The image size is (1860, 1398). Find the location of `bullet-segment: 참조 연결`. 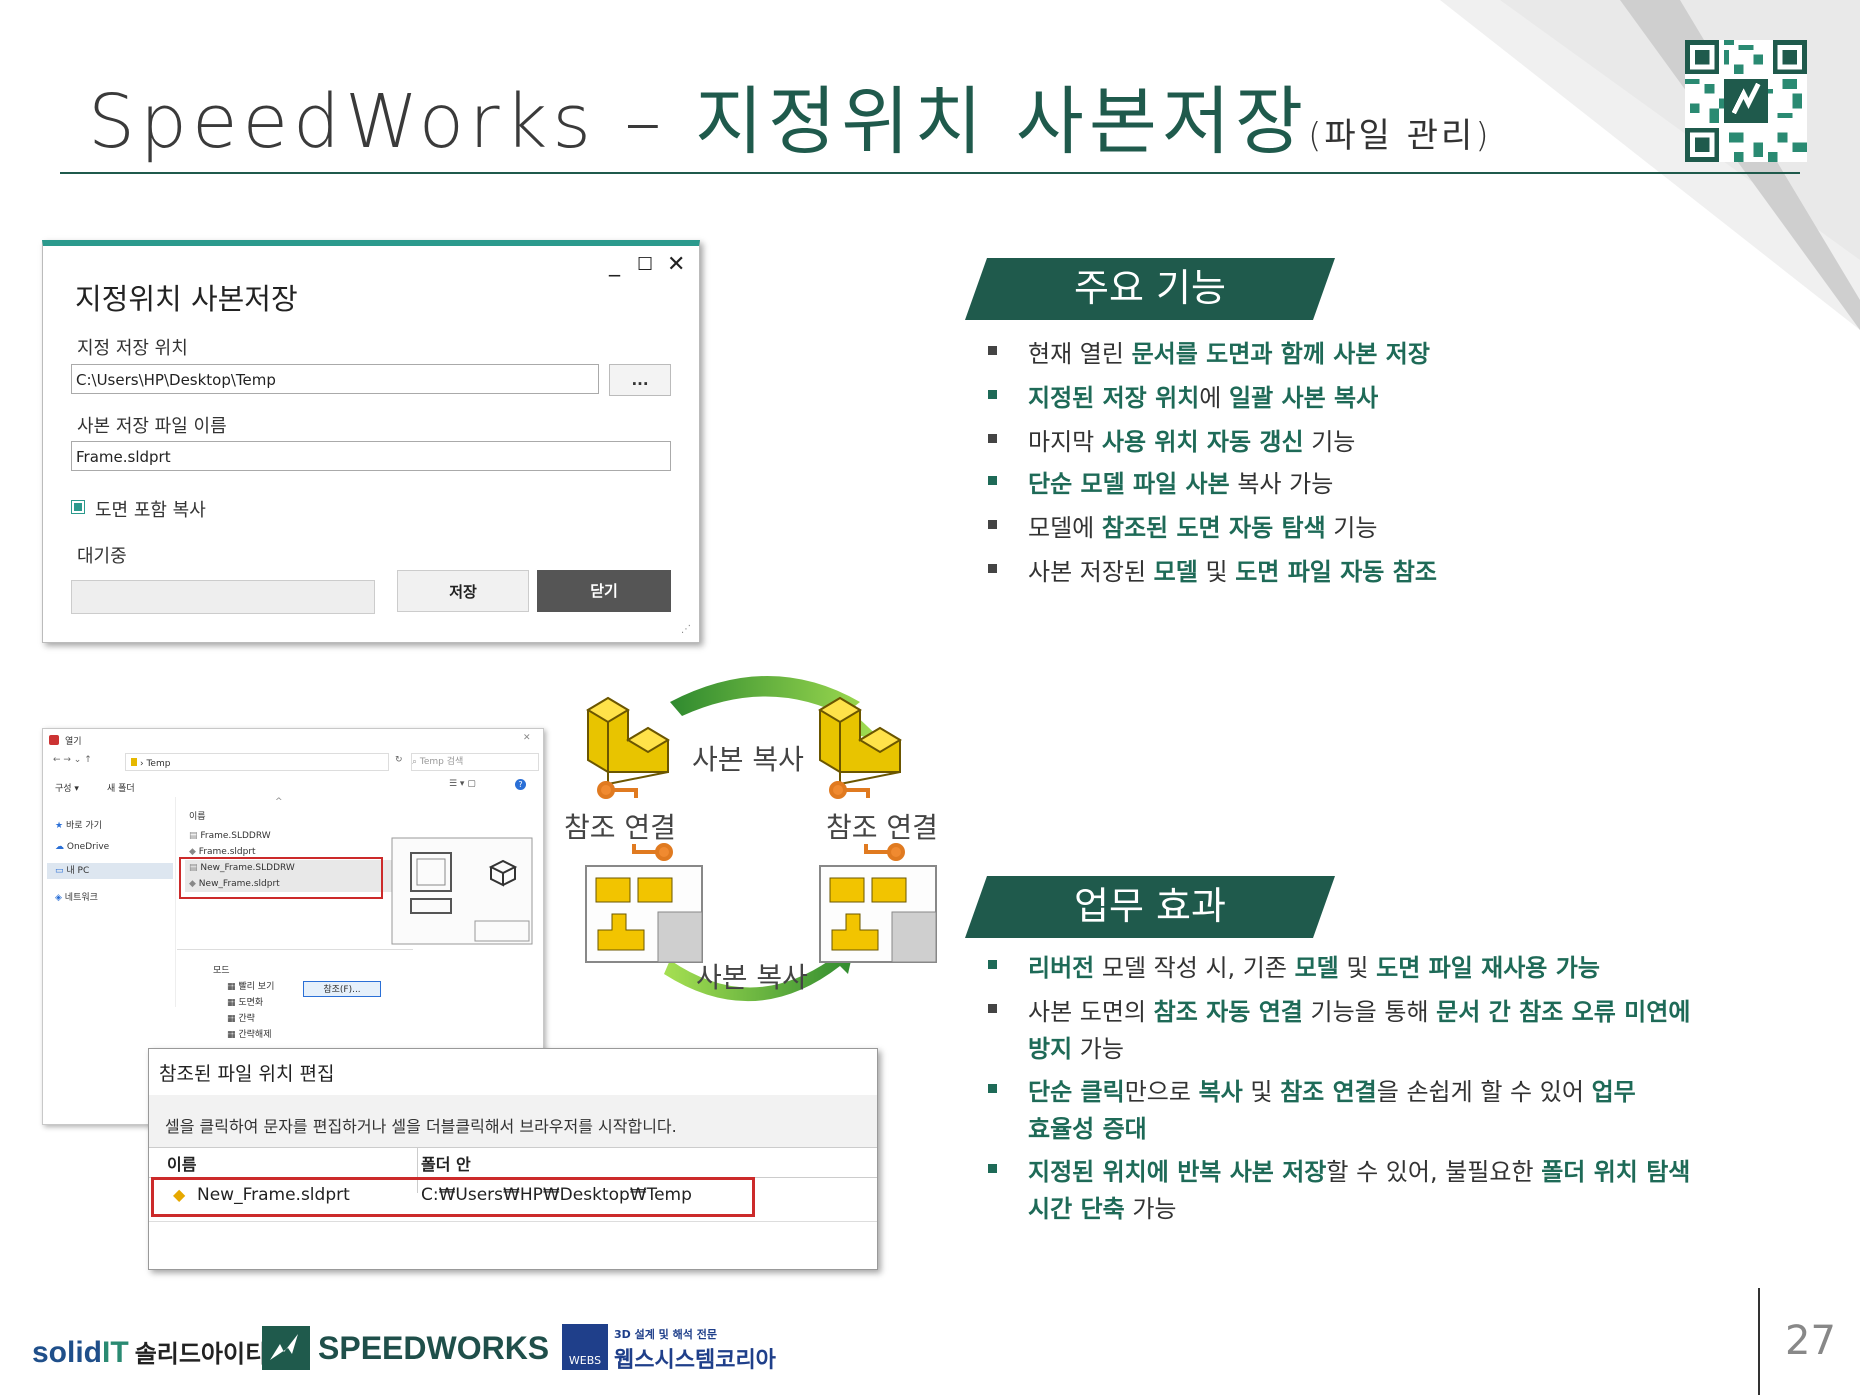

bullet-segment: 참조 연결 is located at coordinates (1328, 1092).